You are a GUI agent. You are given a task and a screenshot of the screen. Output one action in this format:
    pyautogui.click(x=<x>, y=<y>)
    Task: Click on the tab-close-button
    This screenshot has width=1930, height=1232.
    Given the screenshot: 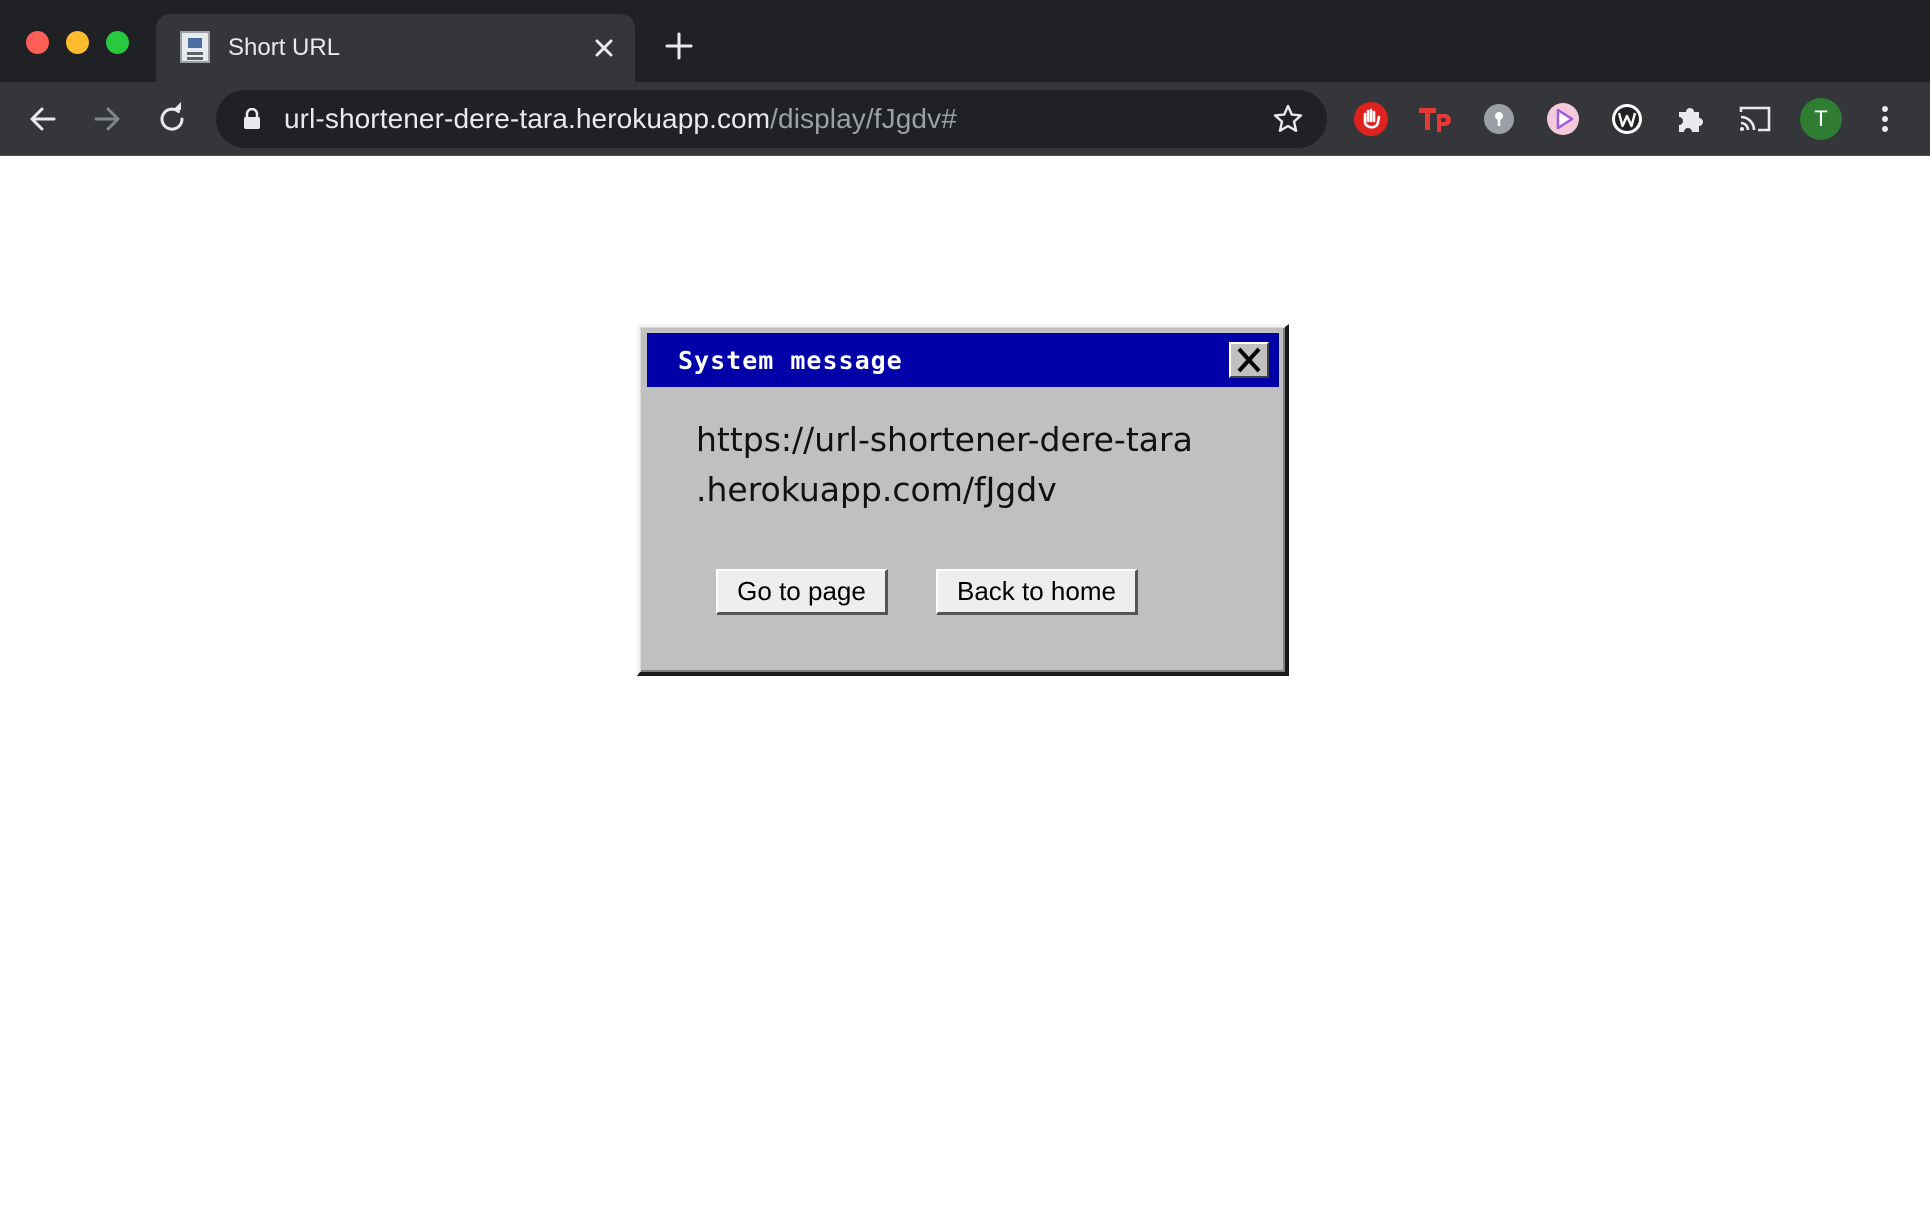 What is the action you would take?
    pyautogui.click(x=604, y=48)
    